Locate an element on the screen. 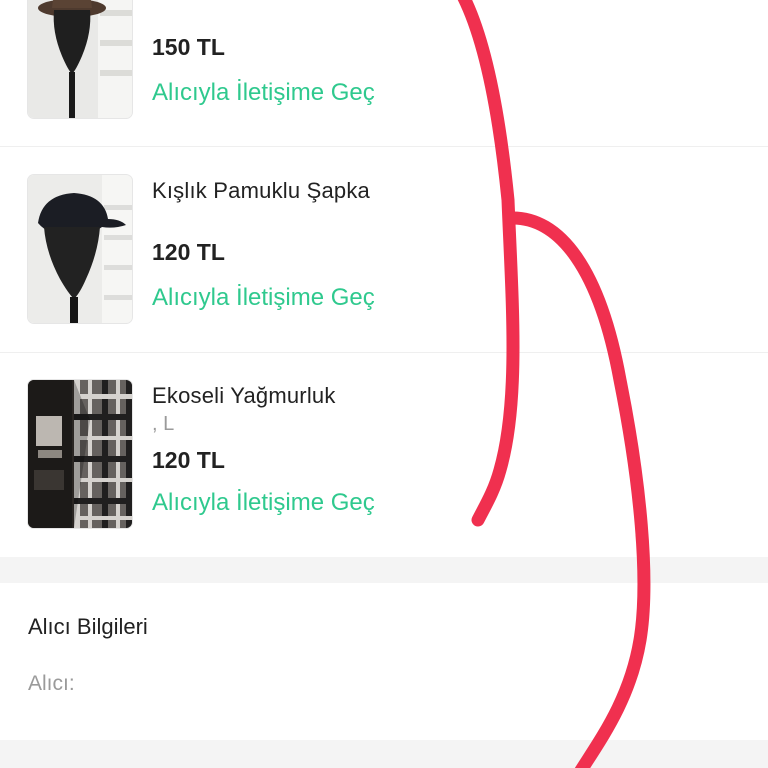 The width and height of the screenshot is (768, 768). section-separator-bottom is located at coordinates (384, 754).